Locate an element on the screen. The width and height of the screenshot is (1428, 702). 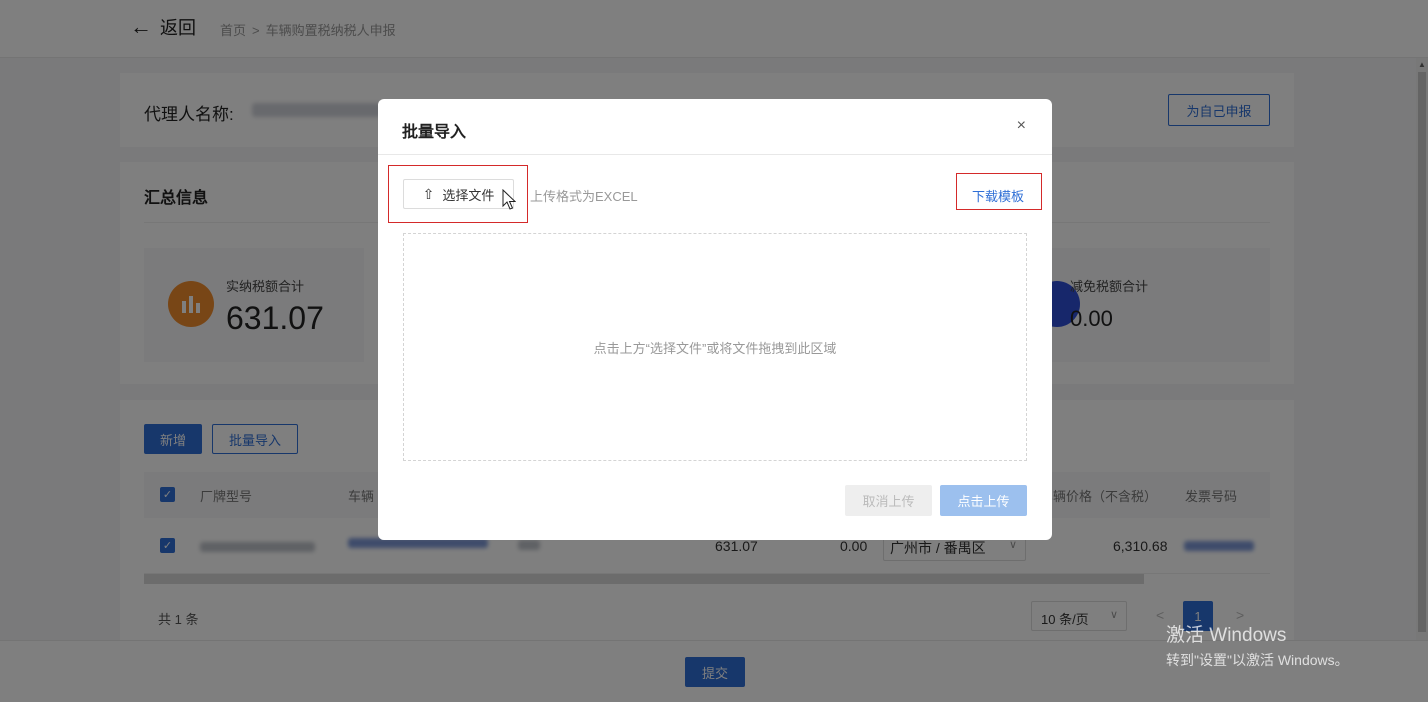
windows-activation-watermark: 激活 Windows 转到"设置"以激活 Windows。 is located at coordinates (1257, 645).